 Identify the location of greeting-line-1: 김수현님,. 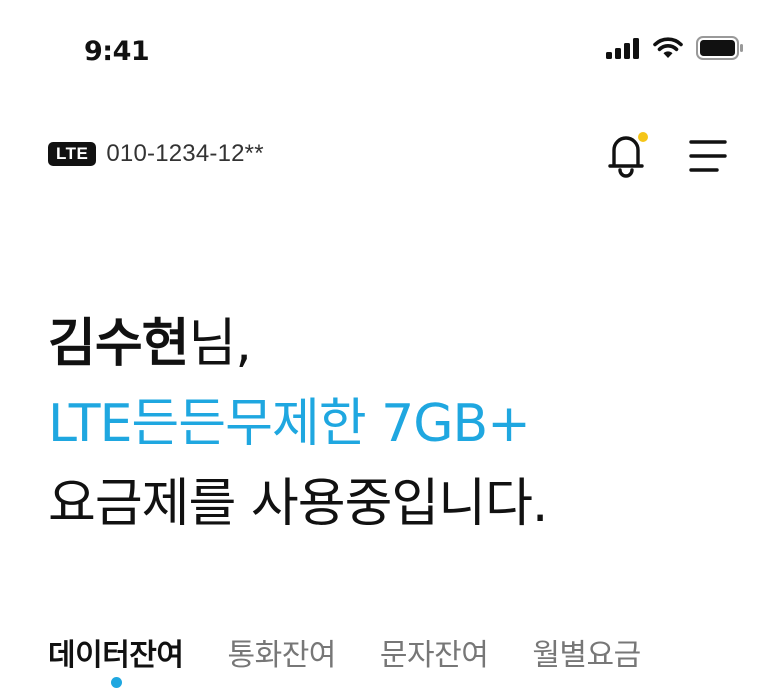
(150, 344).